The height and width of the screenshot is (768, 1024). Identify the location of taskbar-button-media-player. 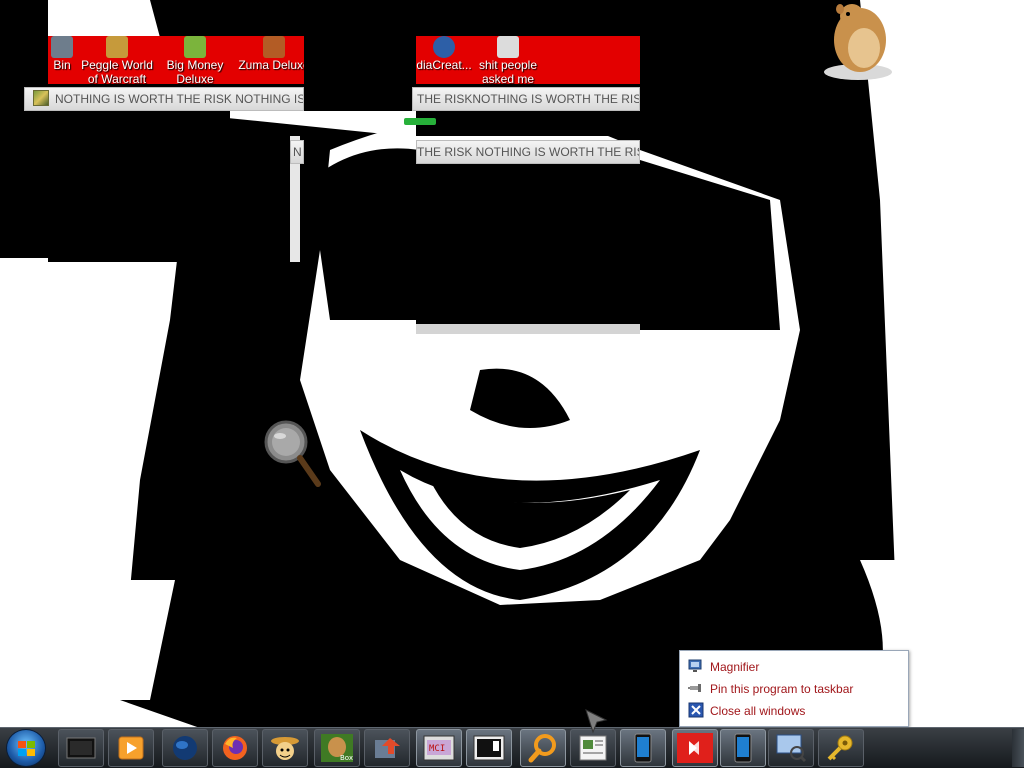
(131, 748).